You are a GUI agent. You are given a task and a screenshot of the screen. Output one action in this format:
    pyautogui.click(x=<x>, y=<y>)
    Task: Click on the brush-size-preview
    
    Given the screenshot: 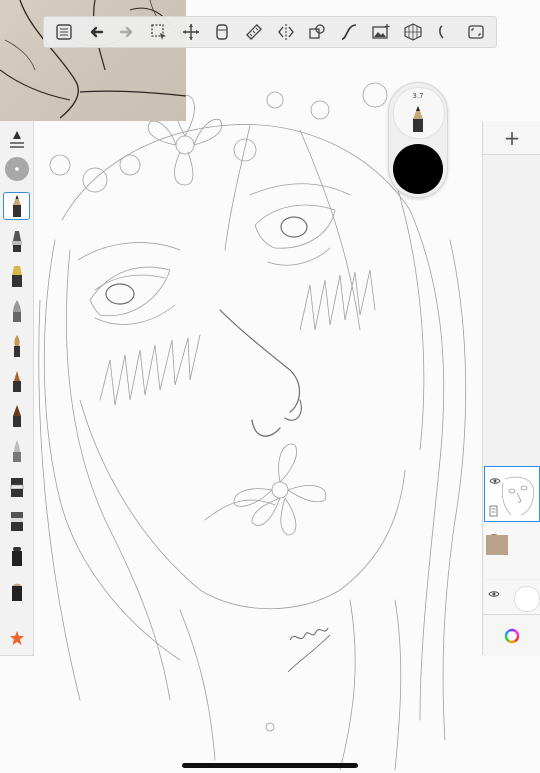 What is the action you would take?
    pyautogui.click(x=16, y=169)
    